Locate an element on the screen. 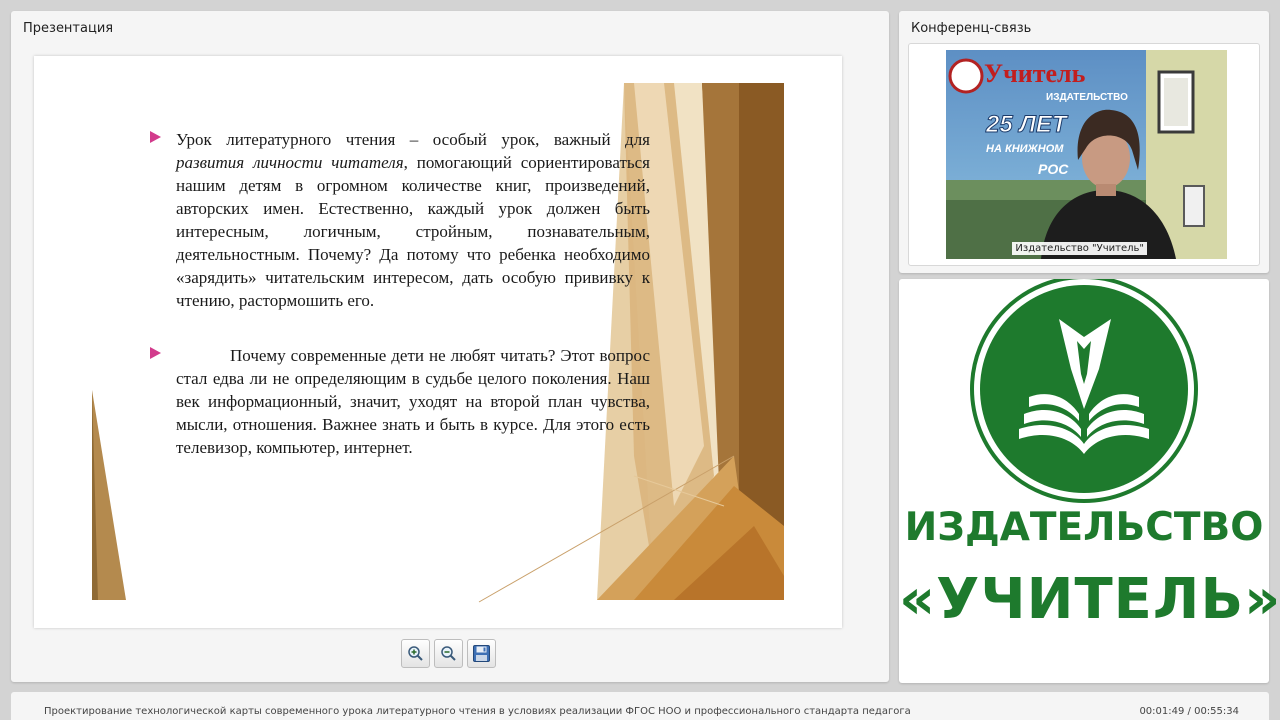  logo-text-brand: «УЧИТЕЛЬ» is located at coordinates (1089, 599).